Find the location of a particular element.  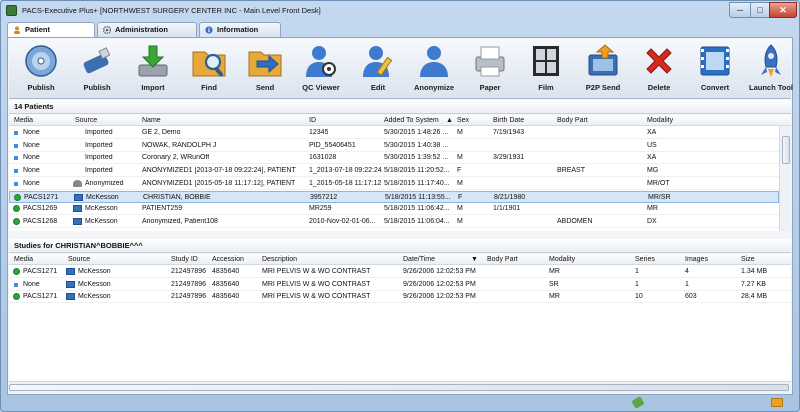

toolbar-publish-button-1: Publish is located at coordinates (97, 70).